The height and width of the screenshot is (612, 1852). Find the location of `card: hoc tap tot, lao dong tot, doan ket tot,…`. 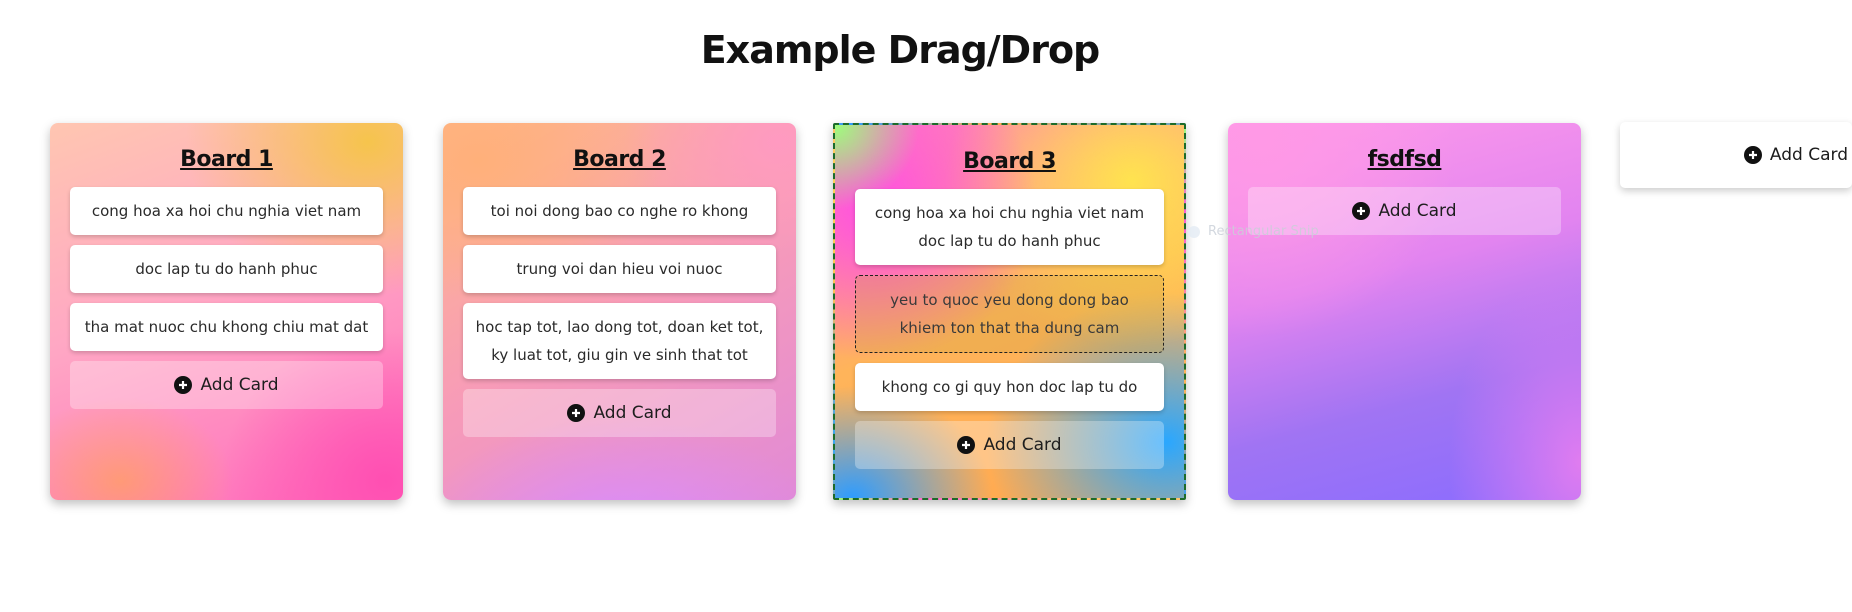

card: hoc tap tot, lao dong tot, doan ket tot,… is located at coordinates (619, 341).